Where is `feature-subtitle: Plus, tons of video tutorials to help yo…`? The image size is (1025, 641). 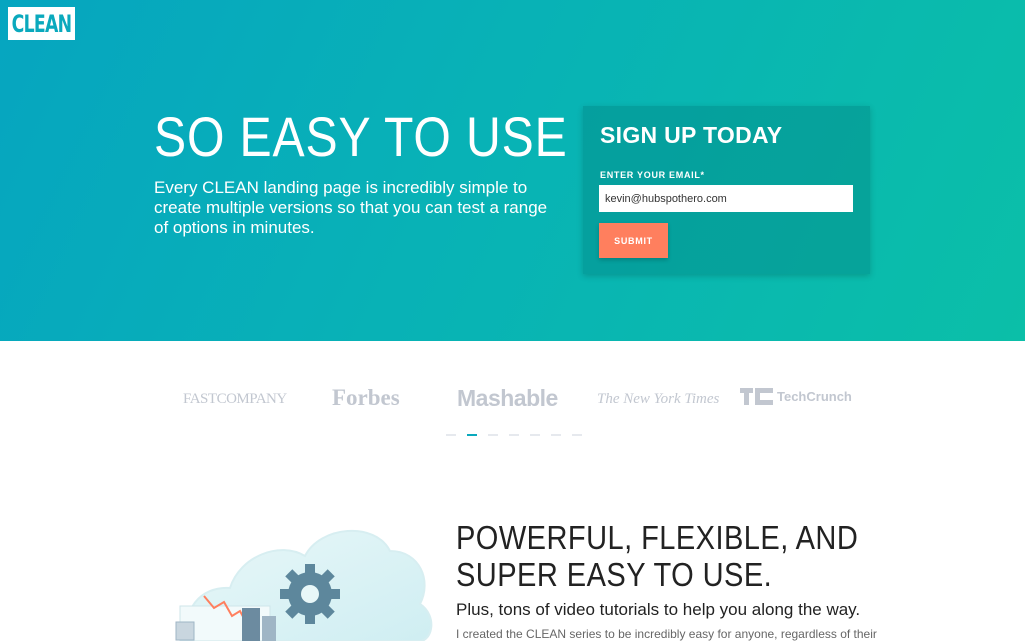 feature-subtitle: Plus, tons of video tutorials to help yo… is located at coordinates (658, 609).